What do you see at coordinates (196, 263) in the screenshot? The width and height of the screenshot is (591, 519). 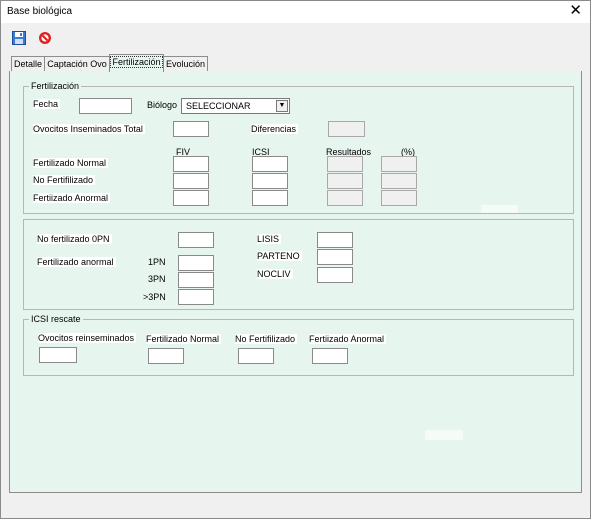 I see `pn1-input` at bounding box center [196, 263].